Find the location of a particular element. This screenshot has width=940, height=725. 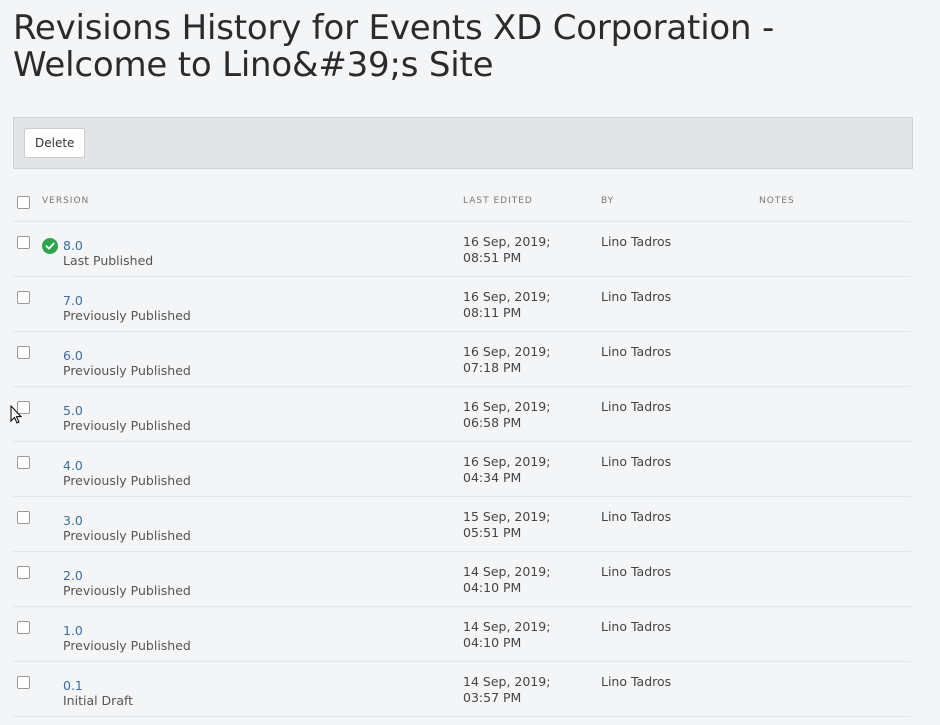

version-link: 3.0 is located at coordinates (73, 520).